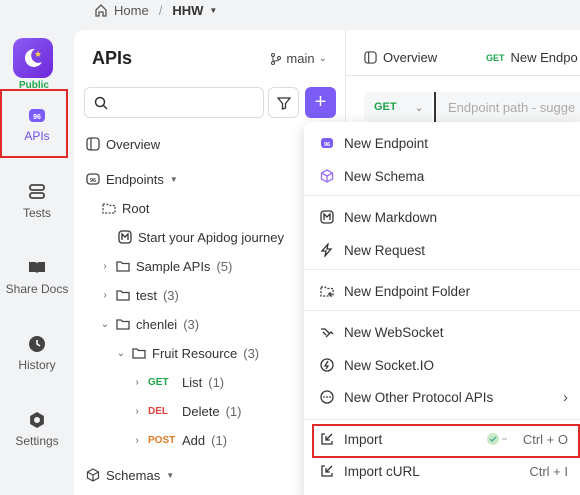 The image size is (580, 495). Describe the element at coordinates (394, 332) in the screenshot. I see `menu-item-label: New WebSocket` at that location.